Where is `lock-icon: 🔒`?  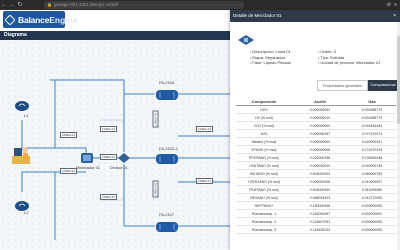 lock-icon: 🔒 is located at coordinates (49, 4).